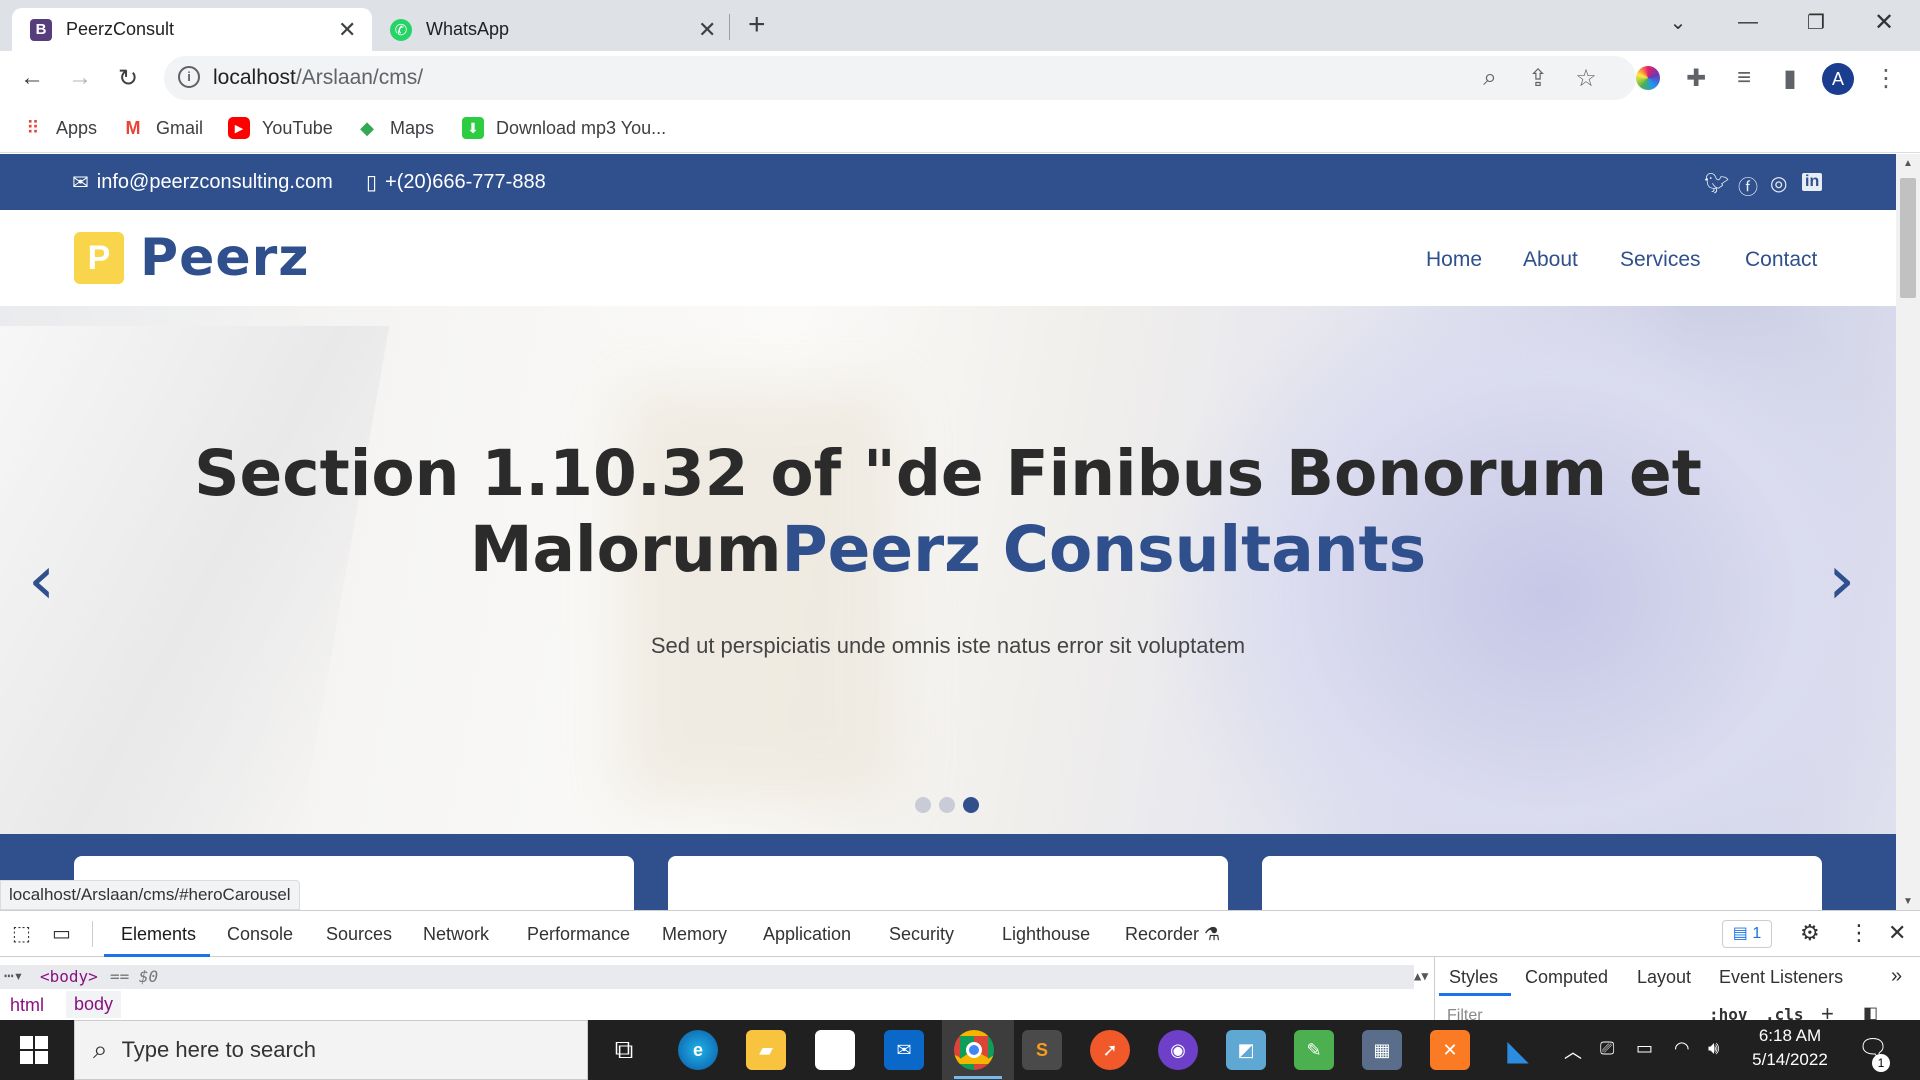  Describe the element at coordinates (1678, 22) in the screenshot. I see `tab-search-icon: ⌄` at that location.